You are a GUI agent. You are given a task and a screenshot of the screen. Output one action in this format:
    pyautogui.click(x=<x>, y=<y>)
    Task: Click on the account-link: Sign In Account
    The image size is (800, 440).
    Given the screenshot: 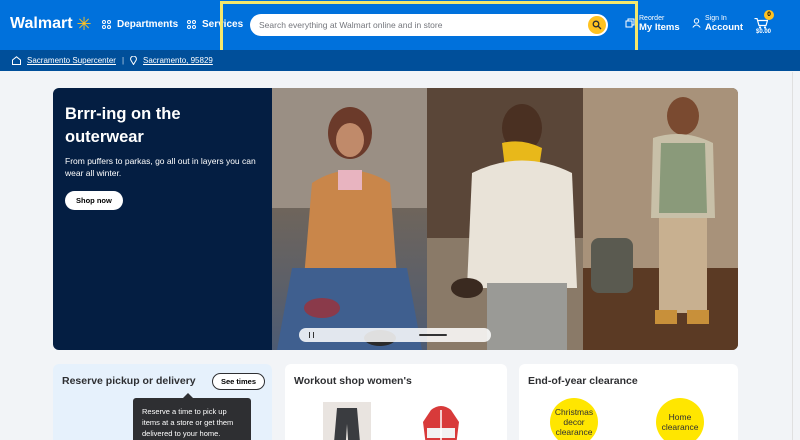 What is the action you would take?
    pyautogui.click(x=724, y=24)
    